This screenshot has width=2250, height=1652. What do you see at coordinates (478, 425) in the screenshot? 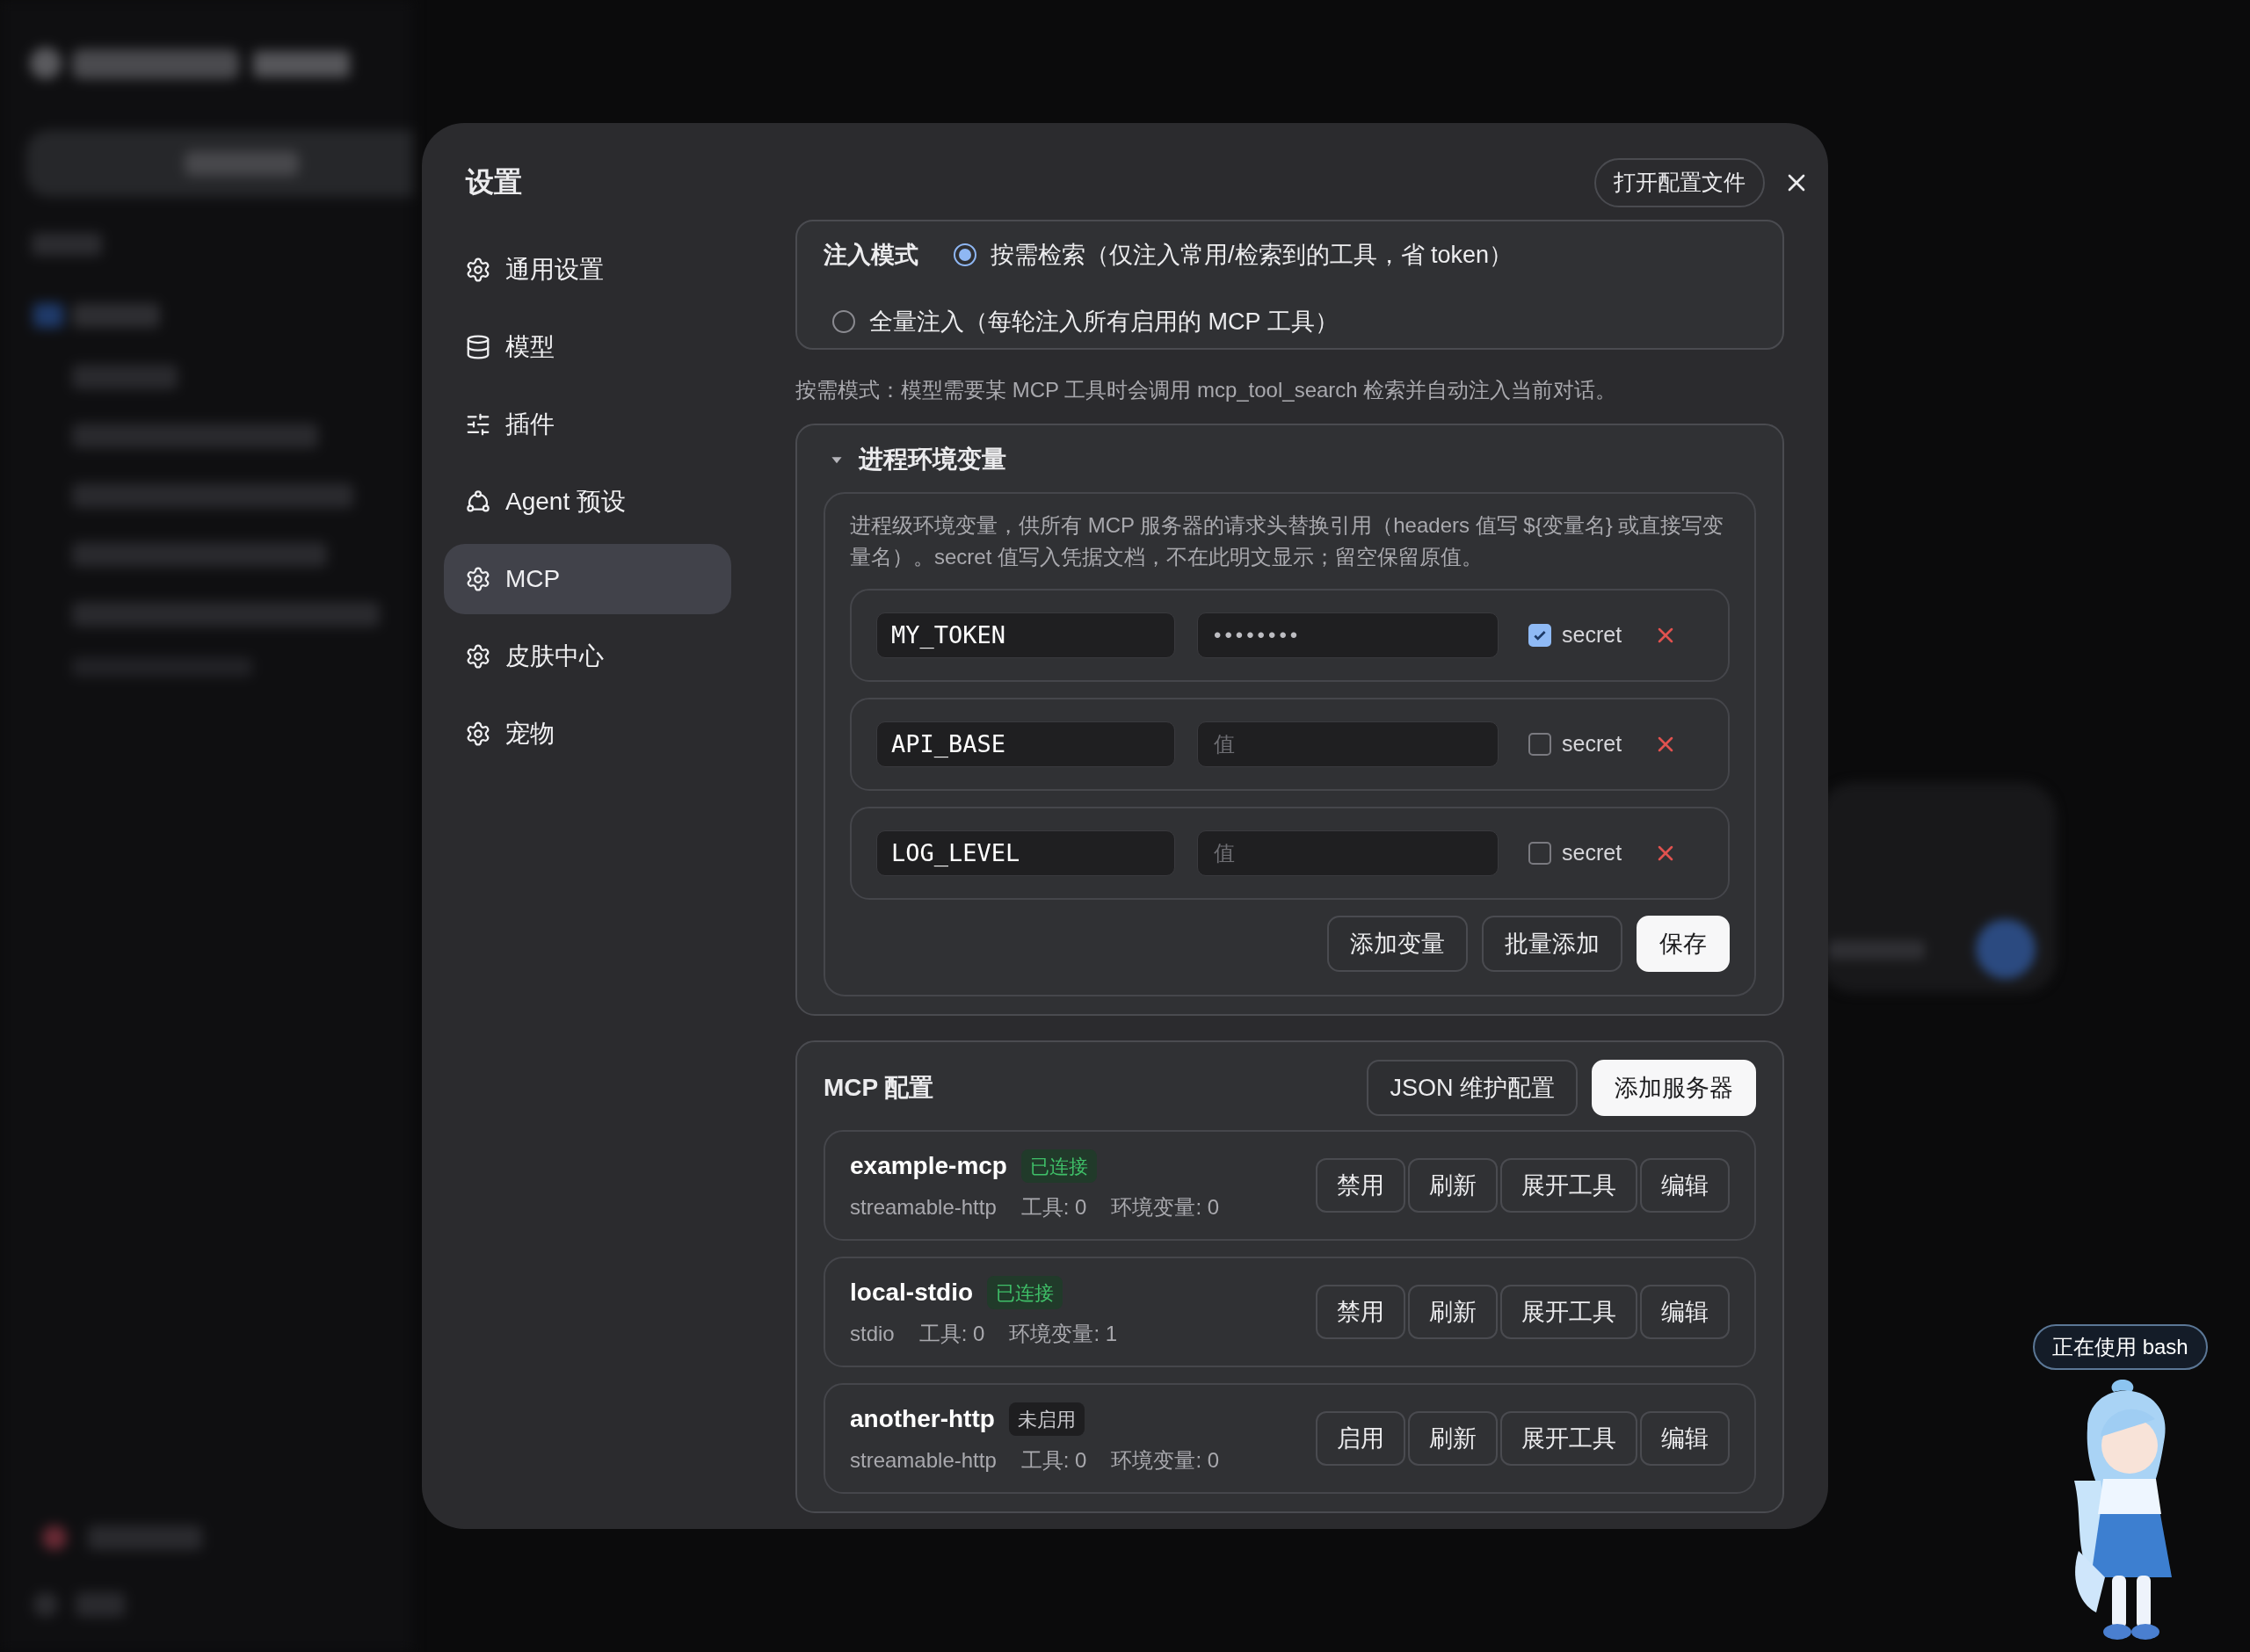
I see `sliders-icon` at bounding box center [478, 425].